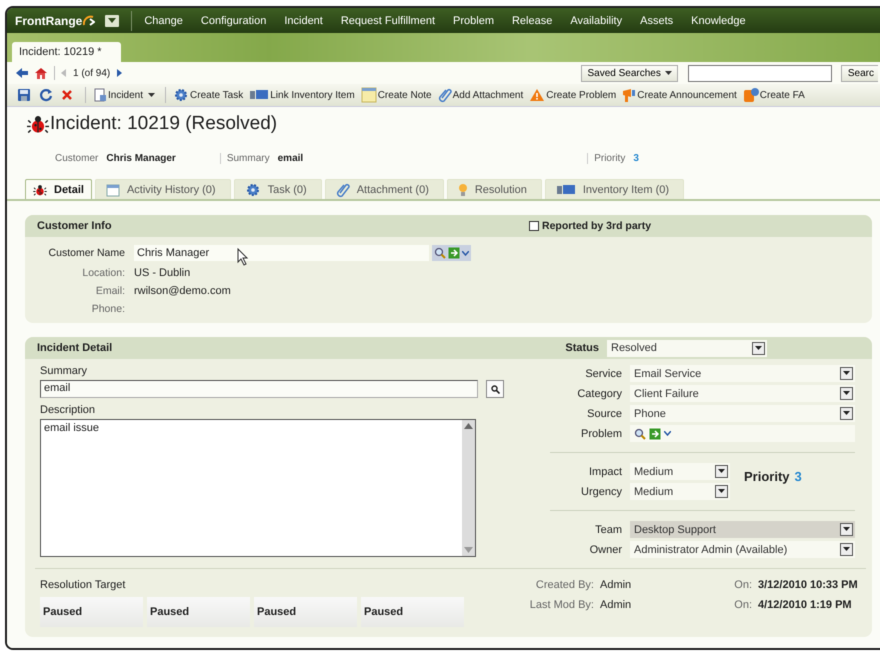 Image resolution: width=880 pixels, height=655 pixels. What do you see at coordinates (162, 189) in the screenshot?
I see `tab: Activity History (0)` at bounding box center [162, 189].